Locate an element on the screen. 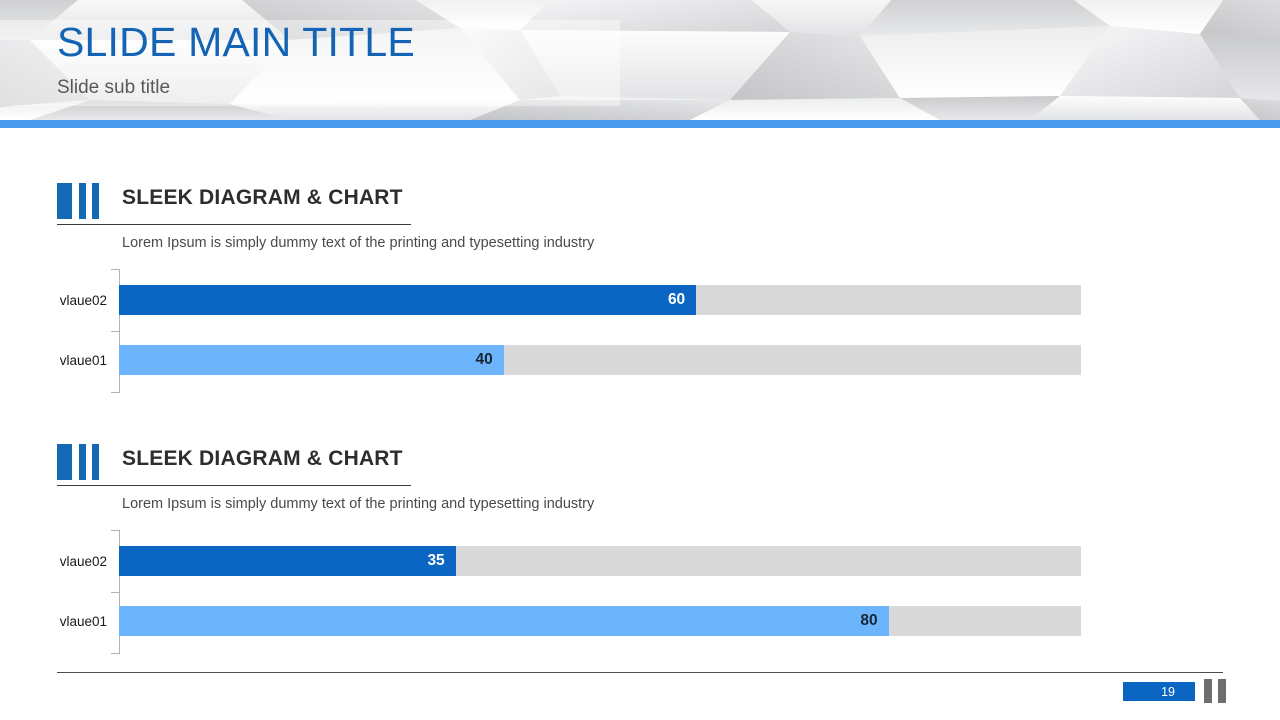  chart-2-bar-track: 35 is located at coordinates (600, 561).